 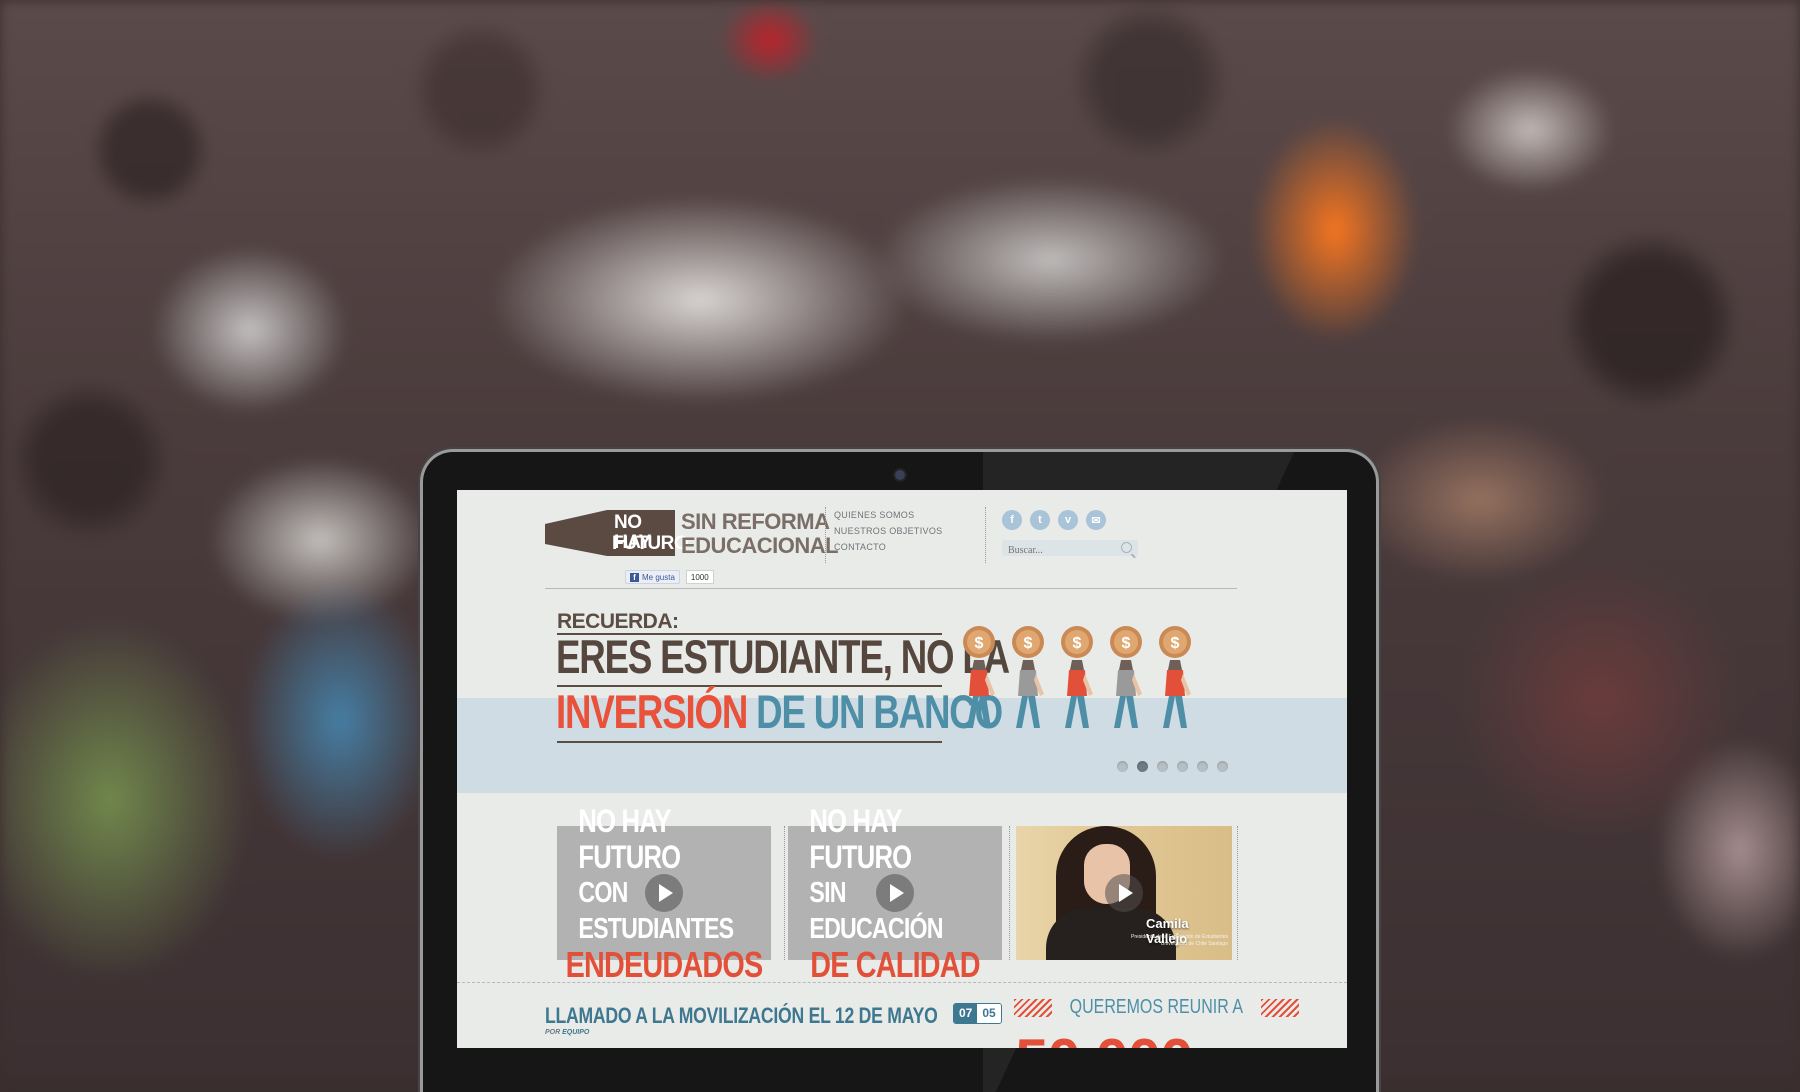 I want to click on slider-pagination, so click(x=1172, y=766).